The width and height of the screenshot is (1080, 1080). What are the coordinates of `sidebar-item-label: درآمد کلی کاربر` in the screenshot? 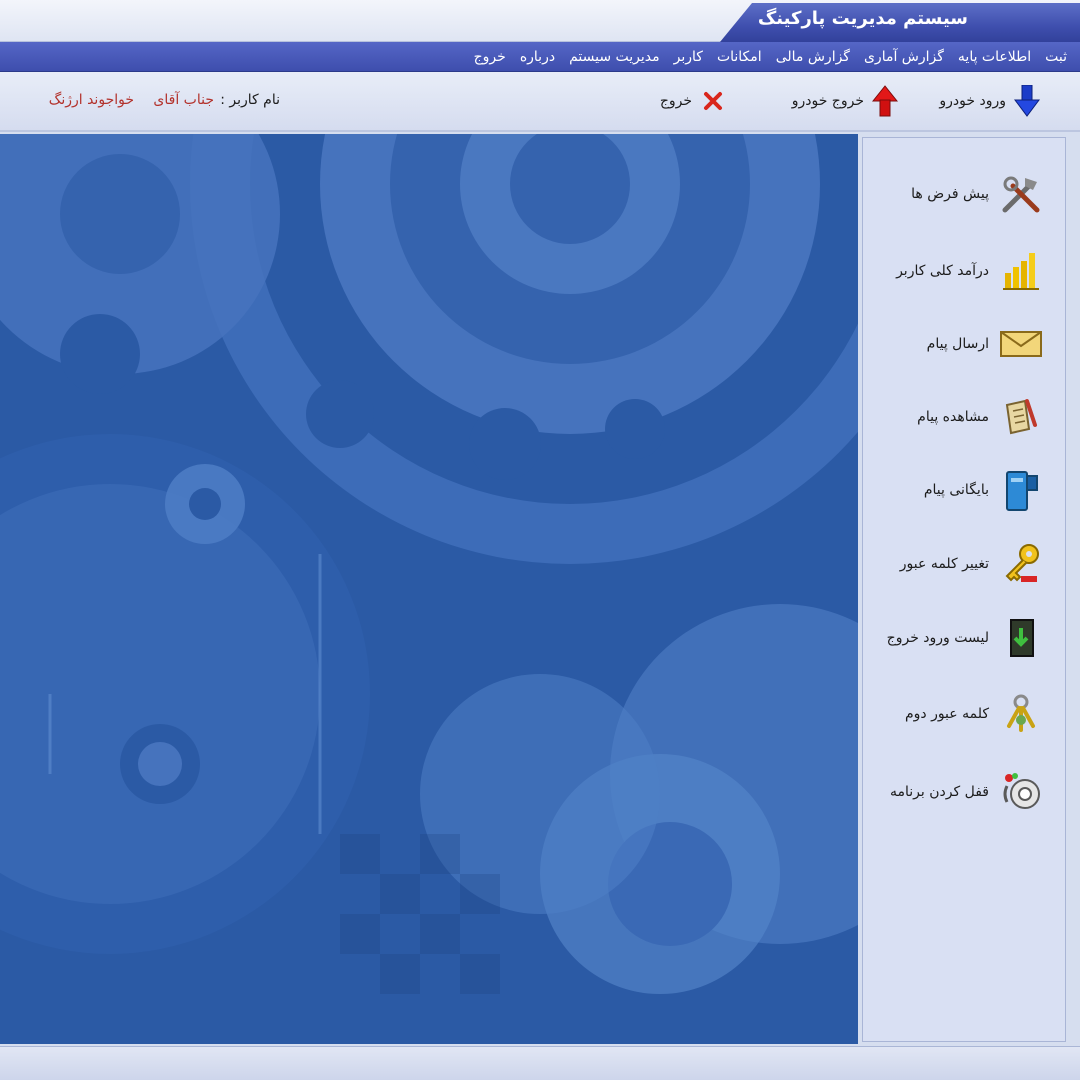 It's located at (942, 271).